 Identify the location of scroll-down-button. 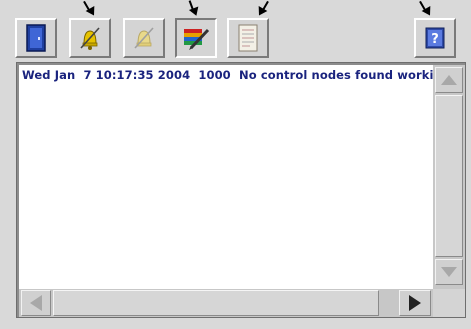
(449, 272).